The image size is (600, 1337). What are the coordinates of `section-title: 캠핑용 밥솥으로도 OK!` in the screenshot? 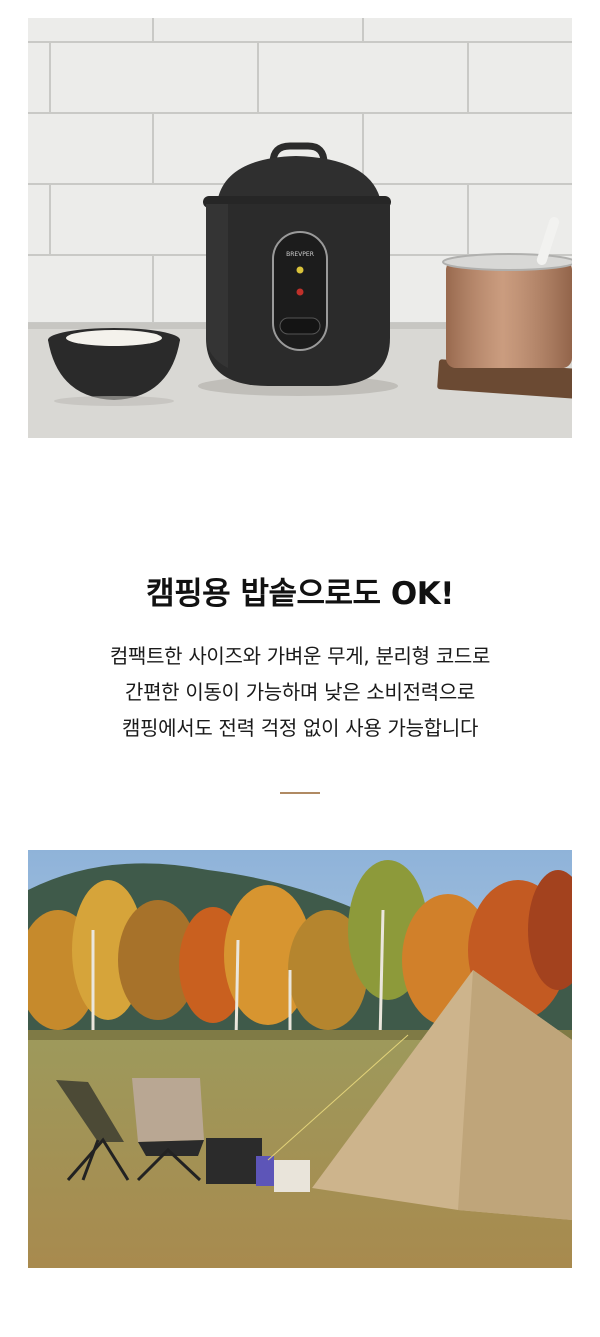 It's located at (300, 594).